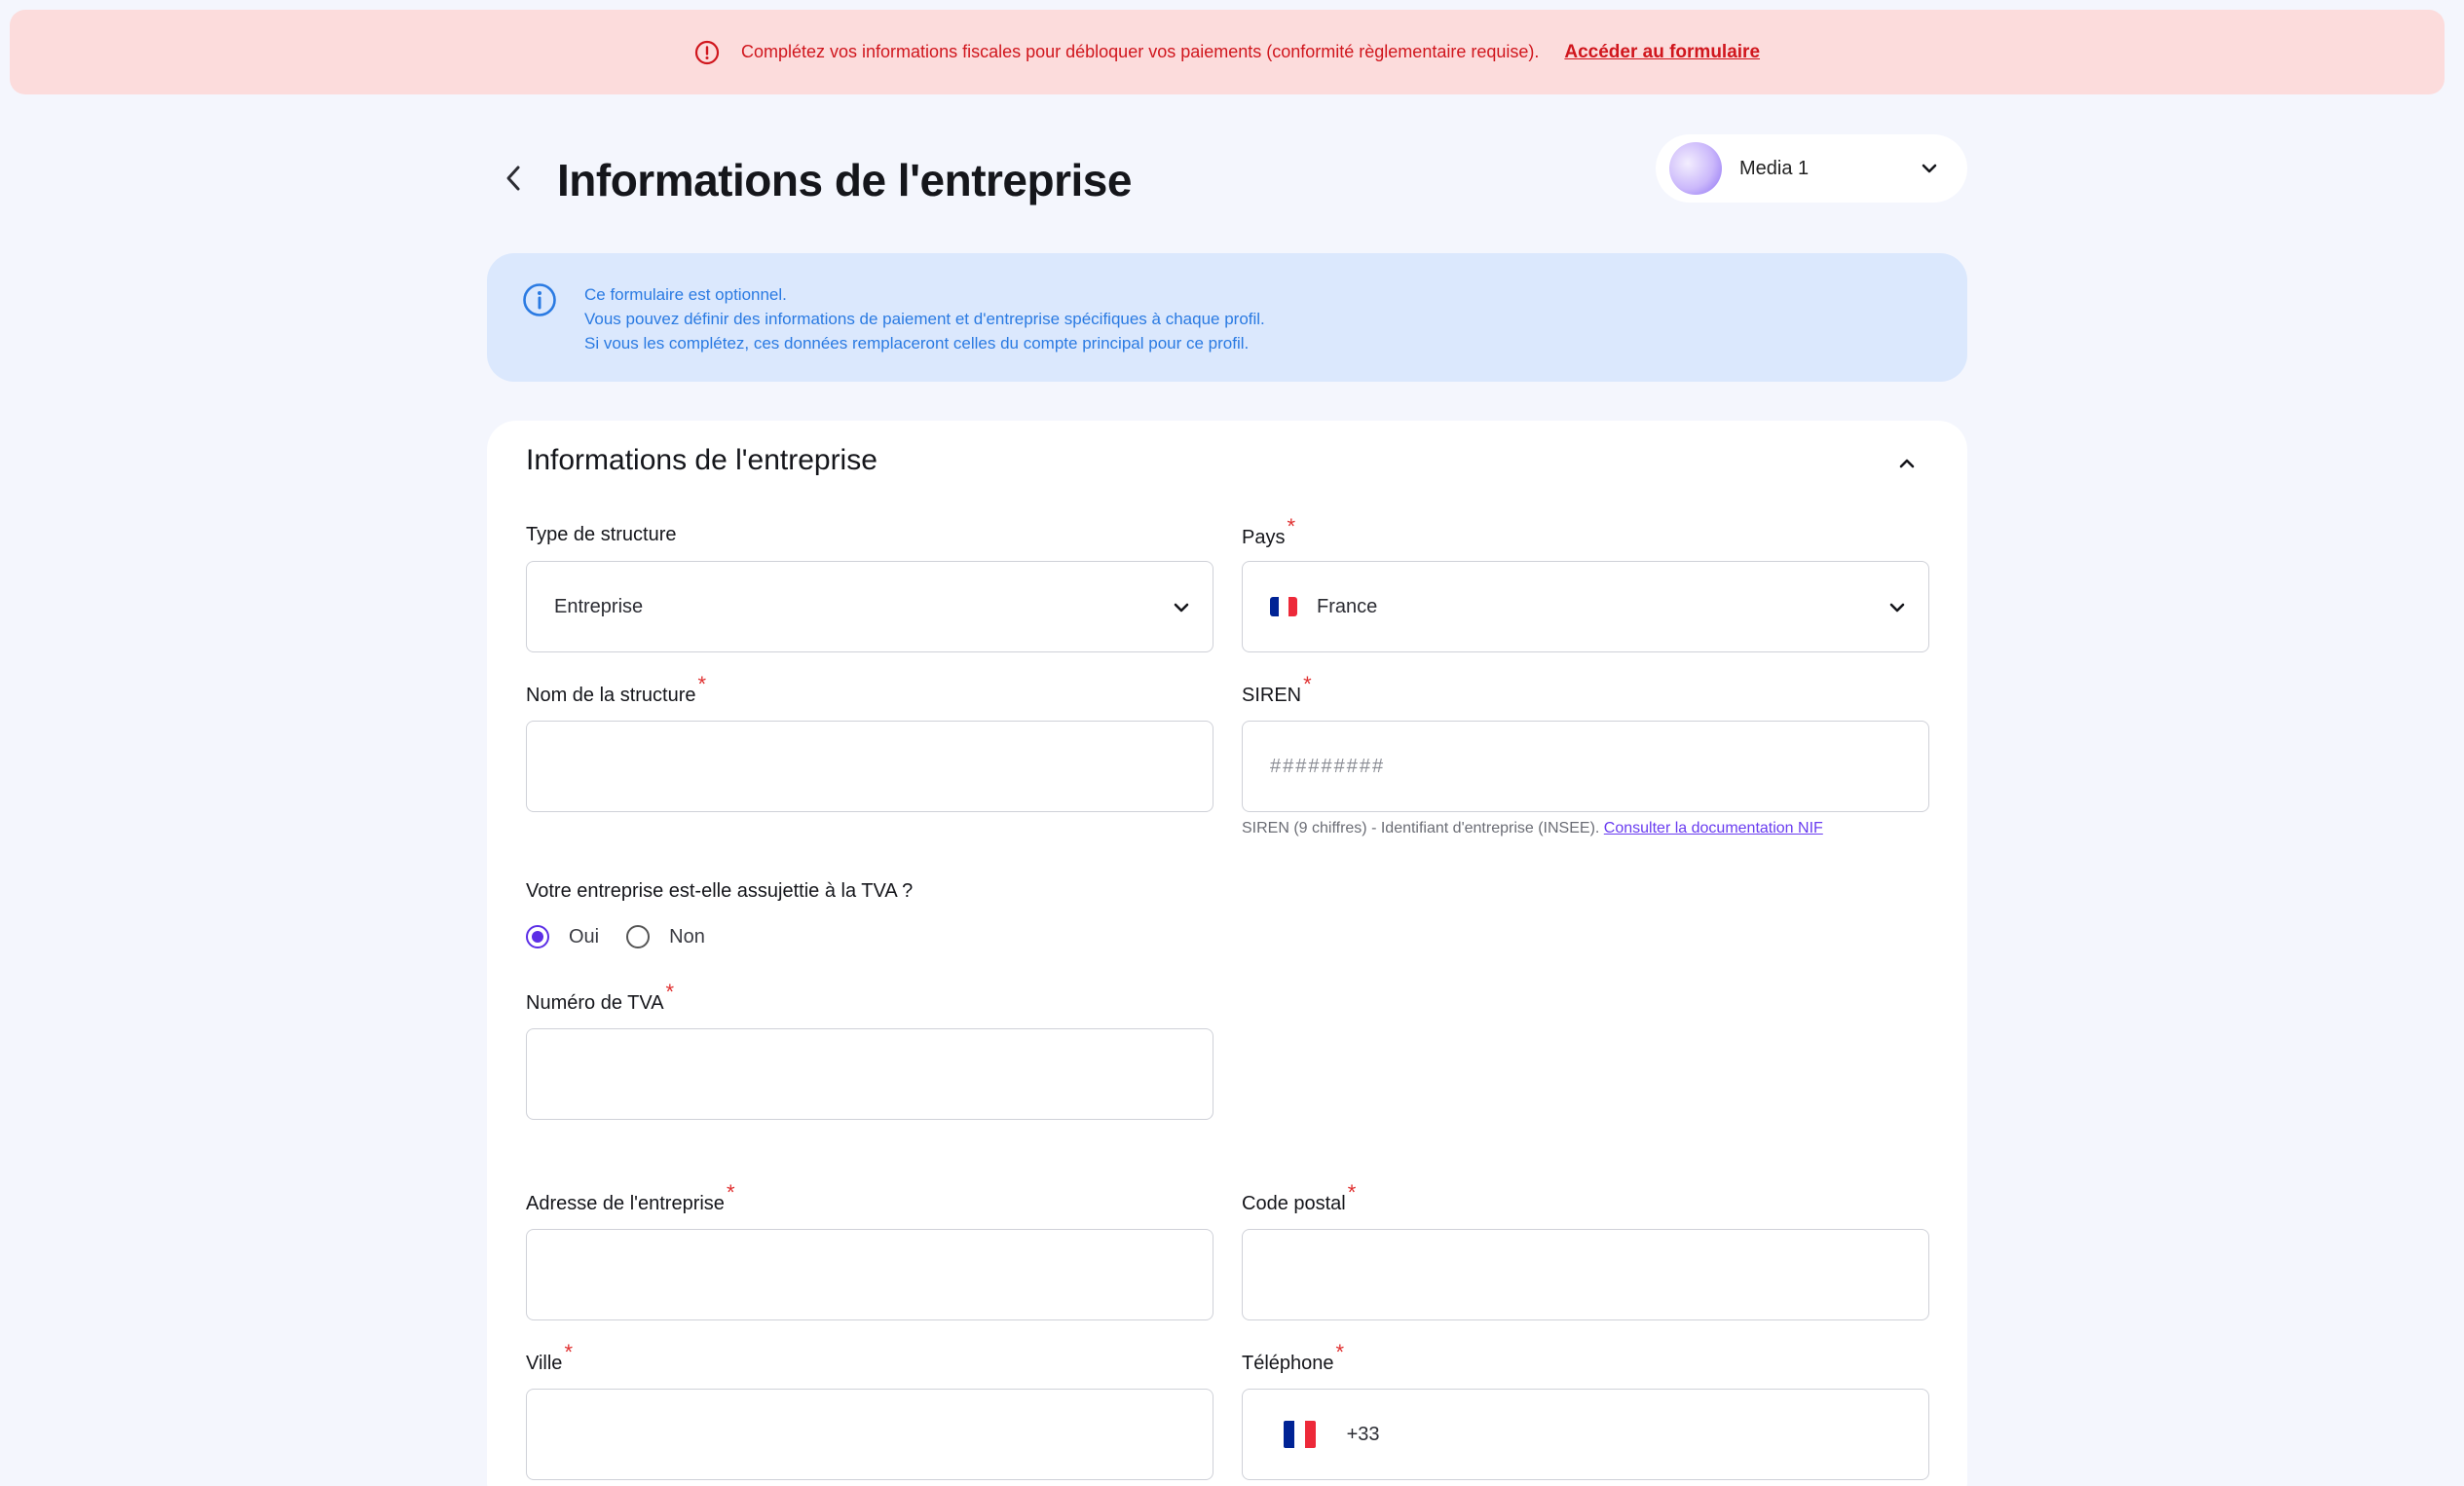 Image resolution: width=2464 pixels, height=1486 pixels. What do you see at coordinates (1347, 606) in the screenshot?
I see `country-value: France` at bounding box center [1347, 606].